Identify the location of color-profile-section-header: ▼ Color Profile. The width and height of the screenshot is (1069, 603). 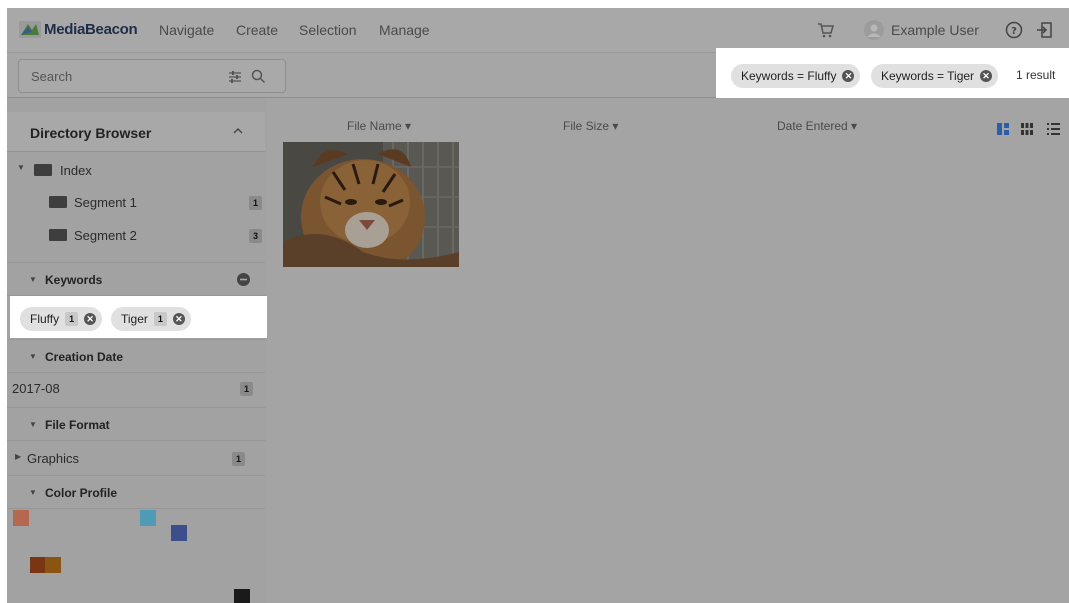
(136, 492).